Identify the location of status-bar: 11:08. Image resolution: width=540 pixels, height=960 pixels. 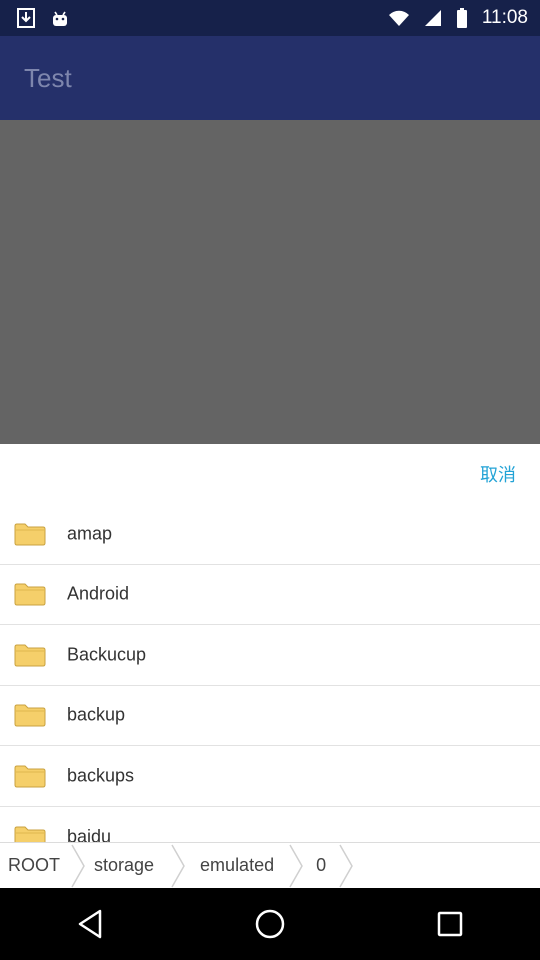
(270, 18).